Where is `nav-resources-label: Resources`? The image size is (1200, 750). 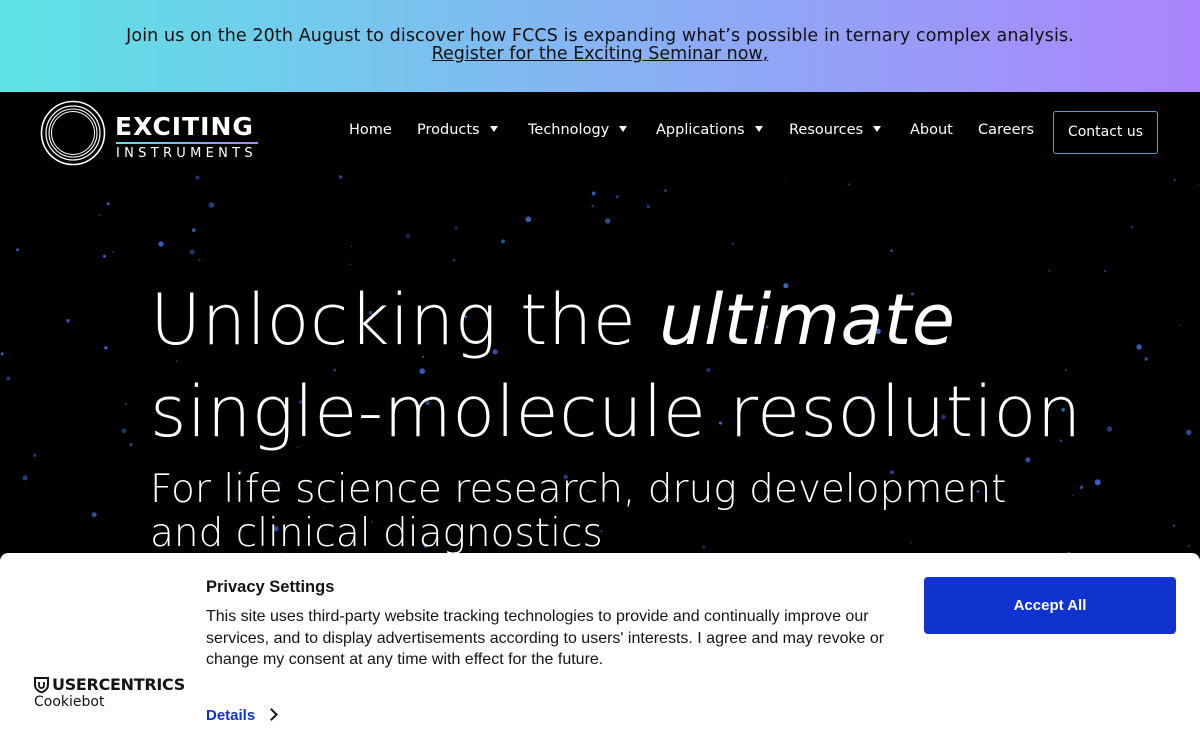 nav-resources-label: Resources is located at coordinates (826, 130).